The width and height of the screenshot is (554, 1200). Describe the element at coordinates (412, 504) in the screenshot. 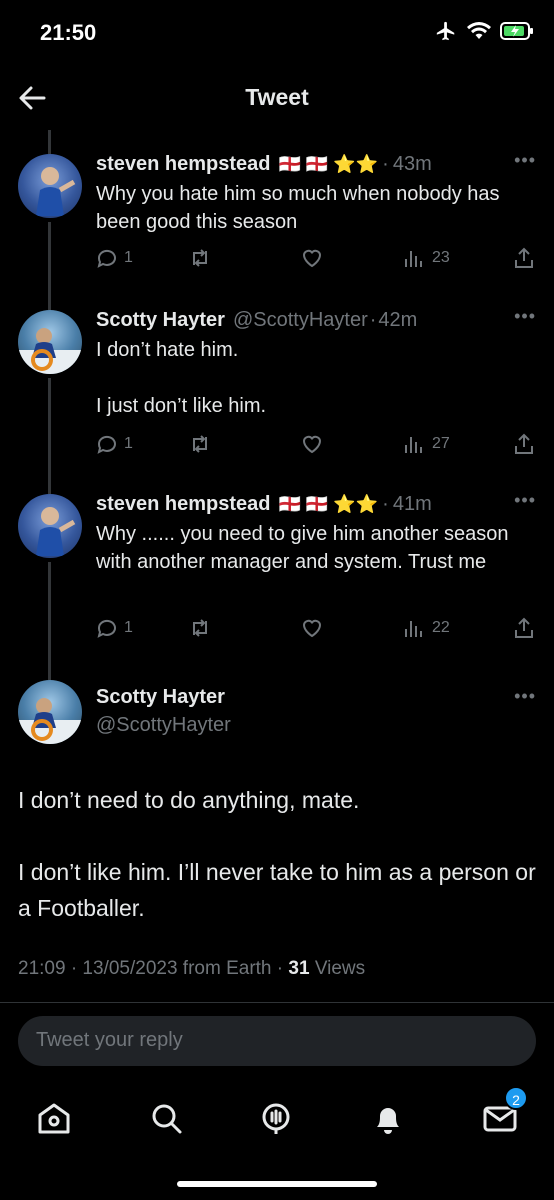

I see `tweet-time: 41m` at that location.